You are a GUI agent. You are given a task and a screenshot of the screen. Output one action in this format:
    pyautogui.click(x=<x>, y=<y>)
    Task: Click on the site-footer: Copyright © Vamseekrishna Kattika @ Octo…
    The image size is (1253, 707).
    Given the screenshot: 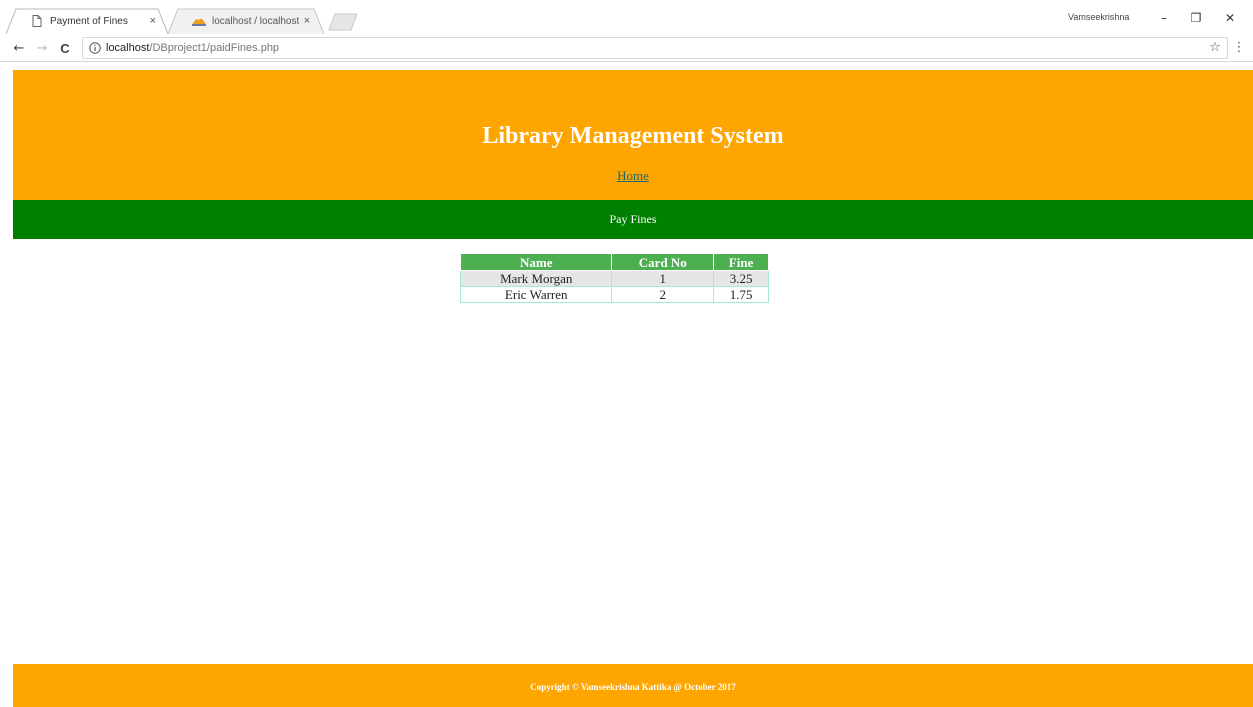 What is the action you would take?
    pyautogui.click(x=633, y=685)
    